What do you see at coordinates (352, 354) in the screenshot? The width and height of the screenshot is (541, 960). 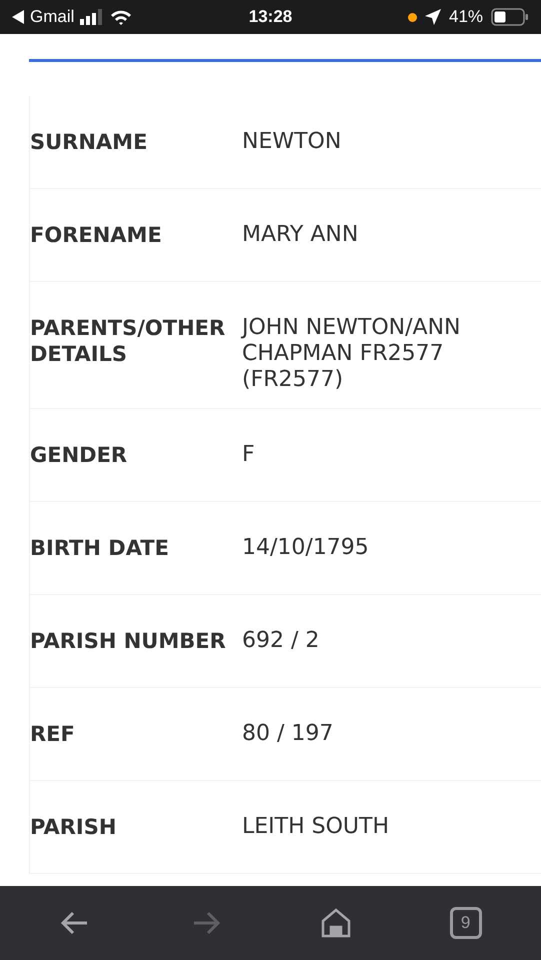 I see `field-value: JOHN NEWTON/ANN CHAPMAN FR2577 (FR2577)` at bounding box center [352, 354].